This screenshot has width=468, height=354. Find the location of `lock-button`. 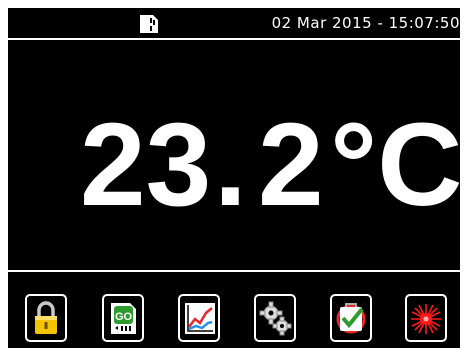

lock-button is located at coordinates (46, 318).